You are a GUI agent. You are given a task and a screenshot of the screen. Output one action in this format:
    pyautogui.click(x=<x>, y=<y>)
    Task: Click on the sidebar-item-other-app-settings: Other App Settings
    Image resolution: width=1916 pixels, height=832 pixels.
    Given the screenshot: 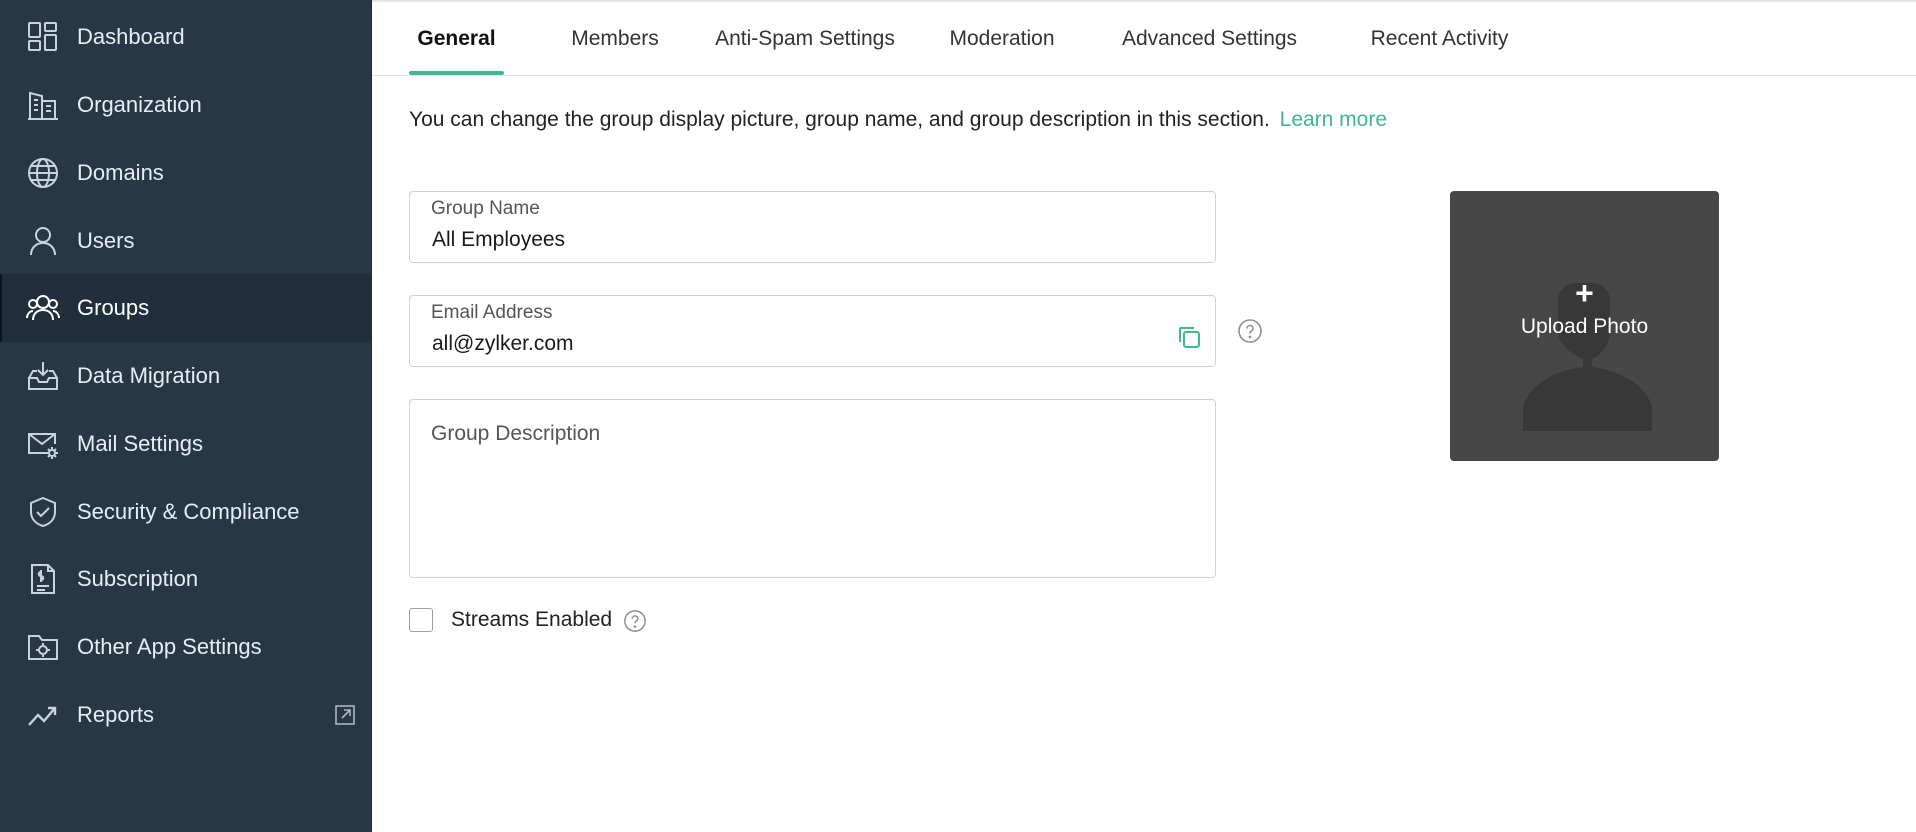 What is the action you would take?
    pyautogui.click(x=185, y=647)
    